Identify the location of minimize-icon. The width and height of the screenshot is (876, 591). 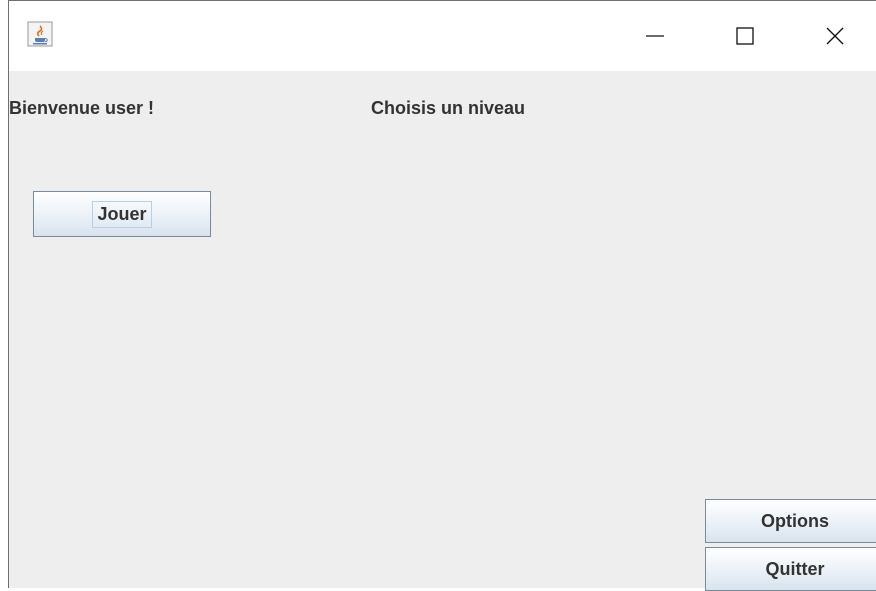
(655, 36).